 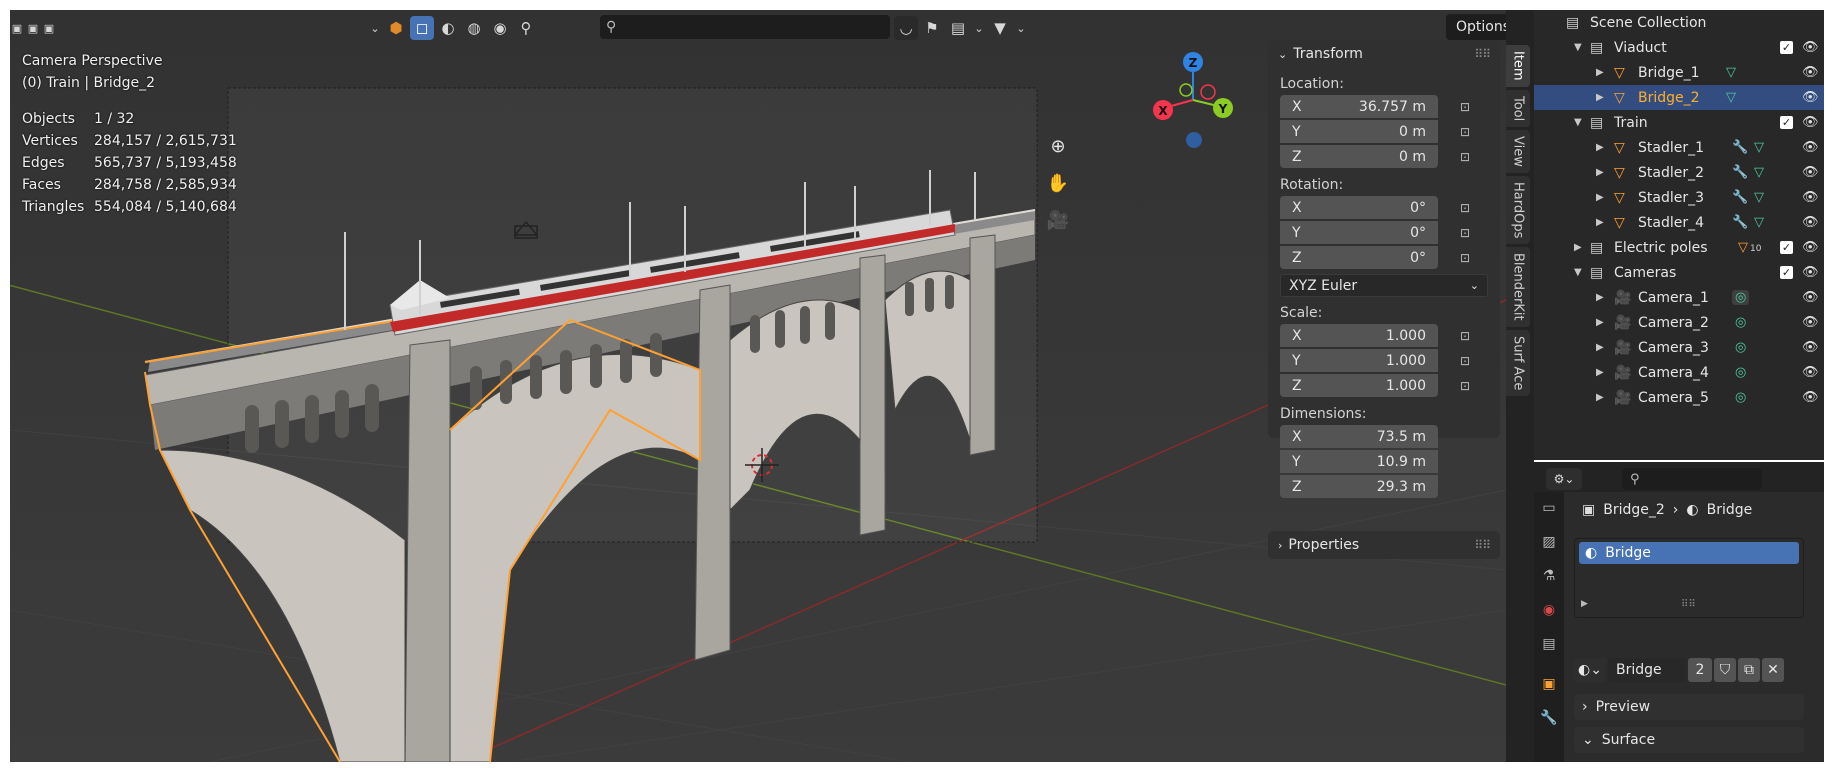 I want to click on tab-item: Item, so click(x=1518, y=66).